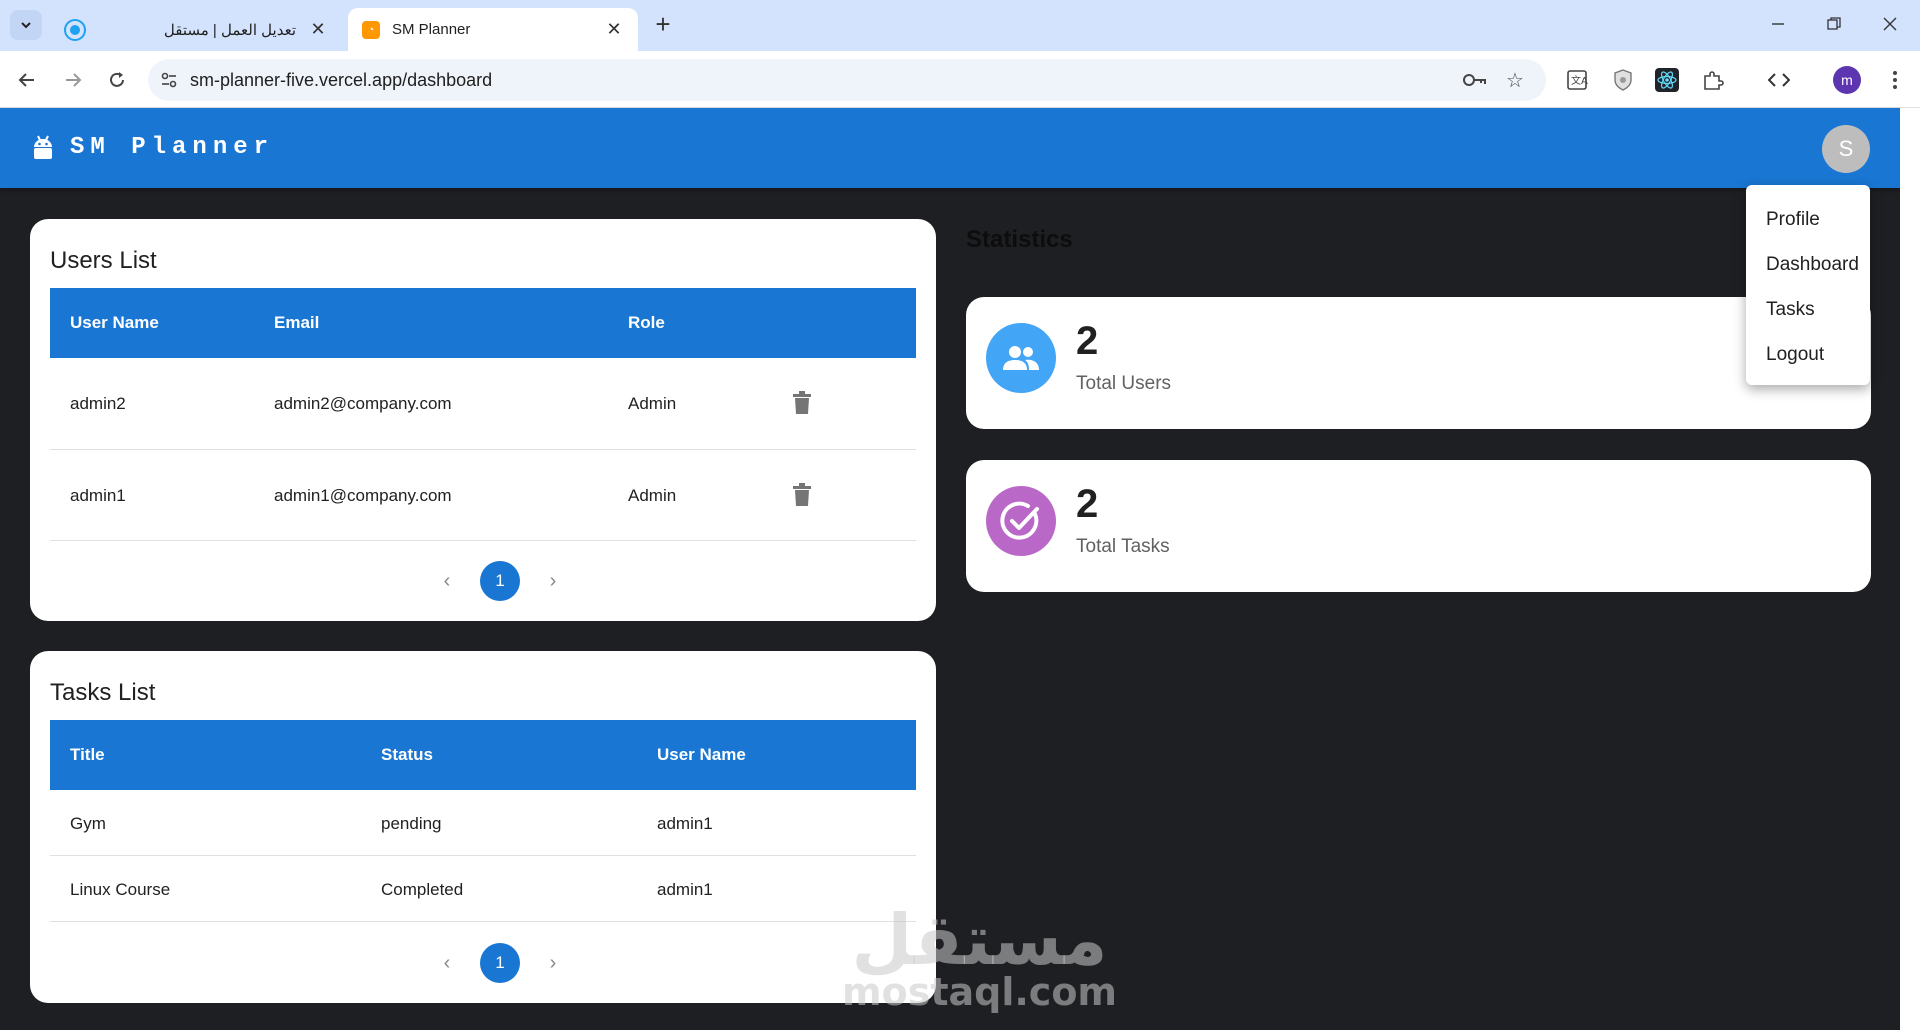  I want to click on url-text: sm-planner-five.vercel.app/dashboard, so click(341, 80).